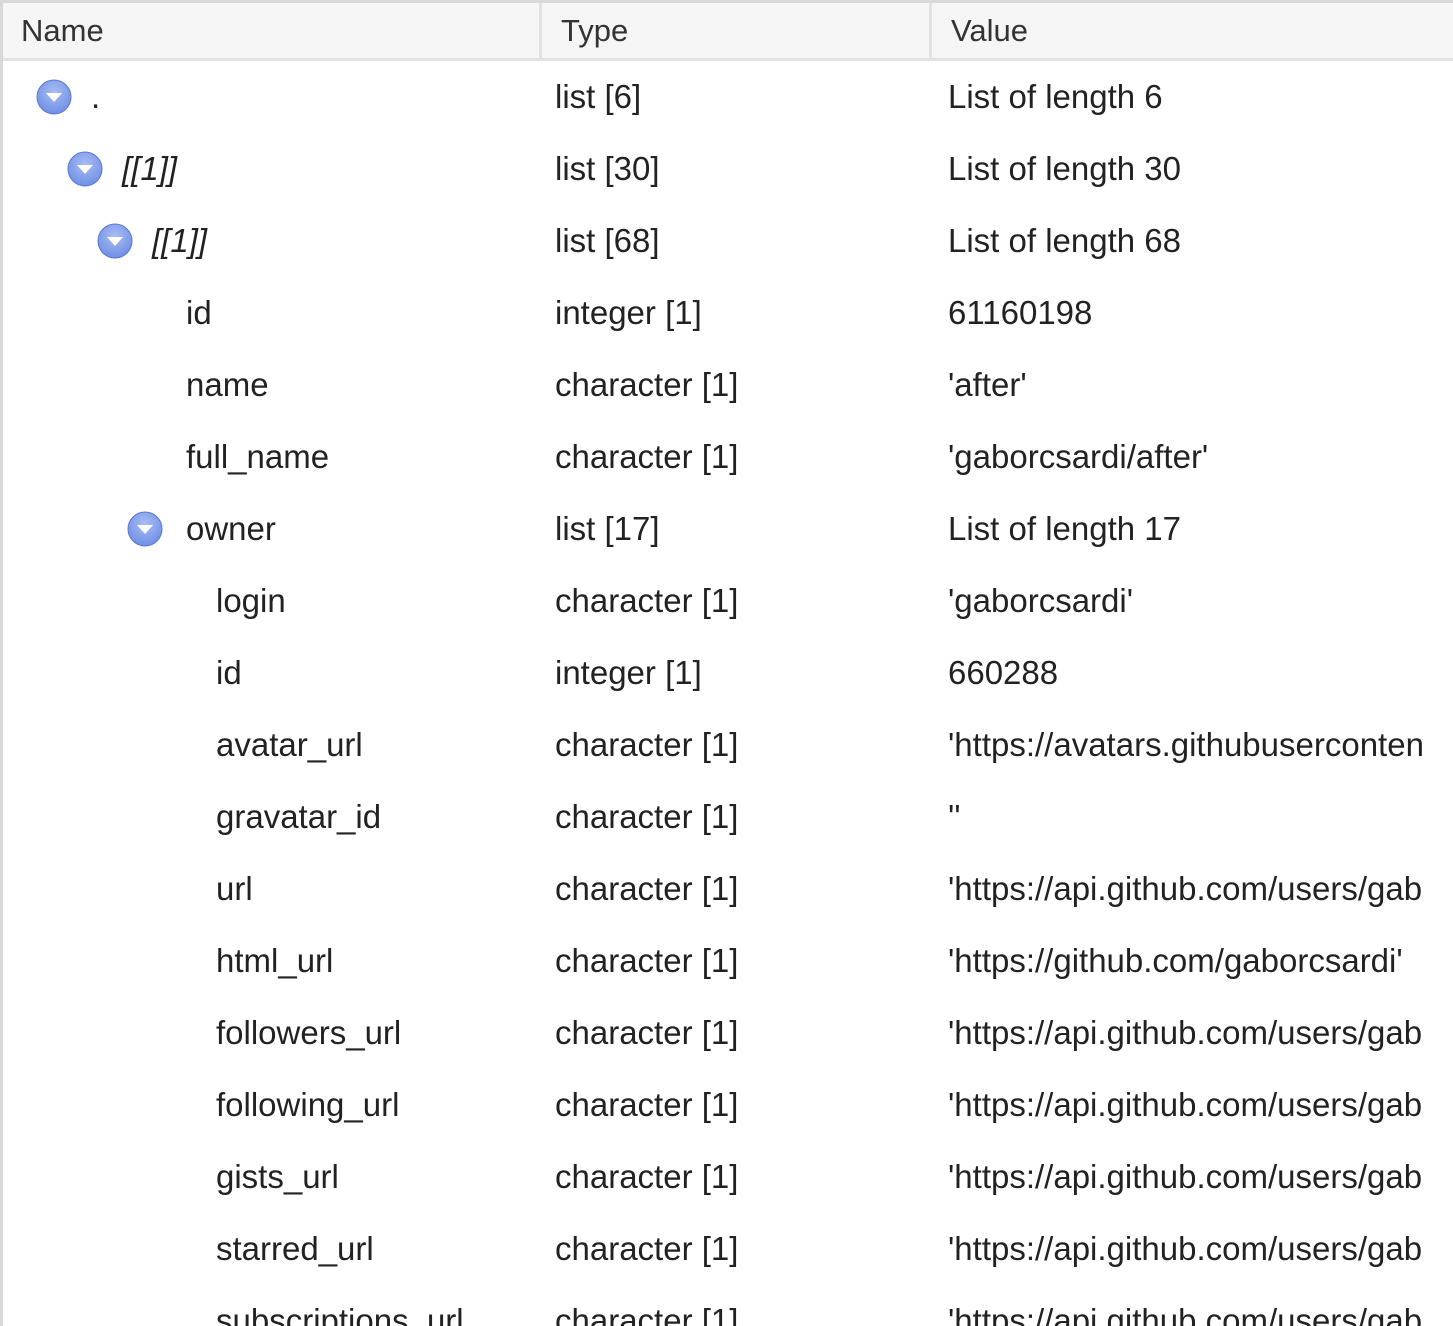 The height and width of the screenshot is (1326, 1453). What do you see at coordinates (1064, 240) in the screenshot?
I see `cell-value: List of length 68` at bounding box center [1064, 240].